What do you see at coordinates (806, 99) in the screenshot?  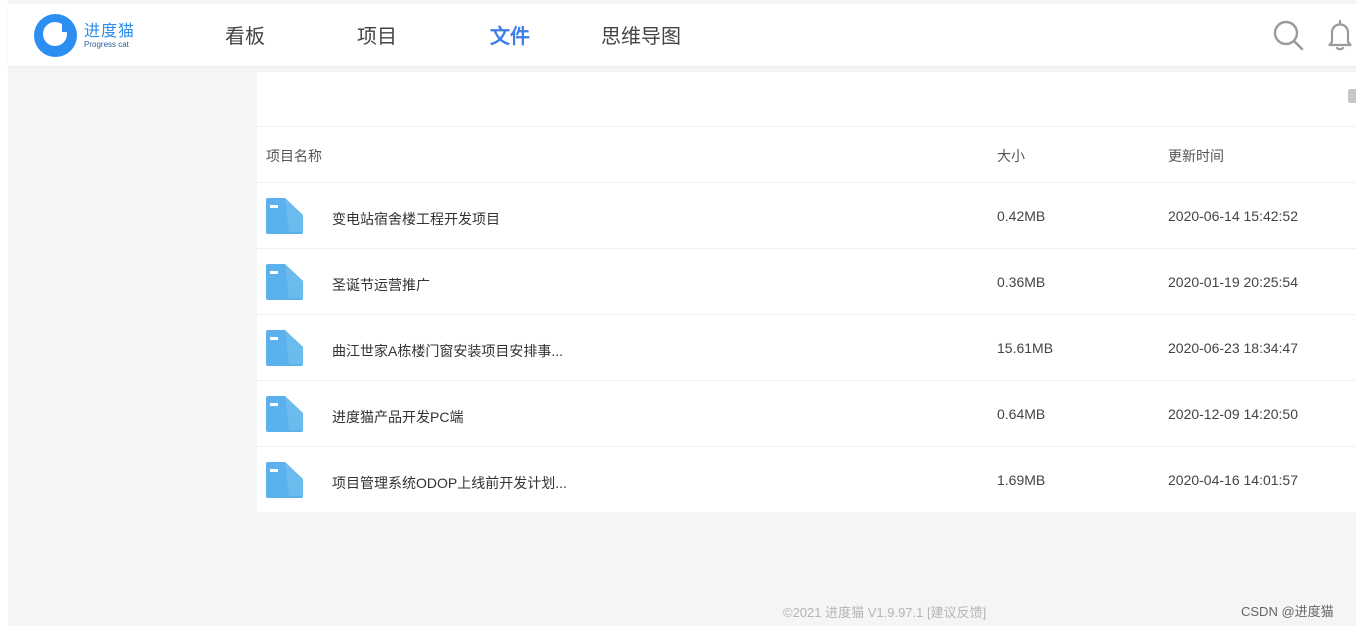 I see `panel-toolbar` at bounding box center [806, 99].